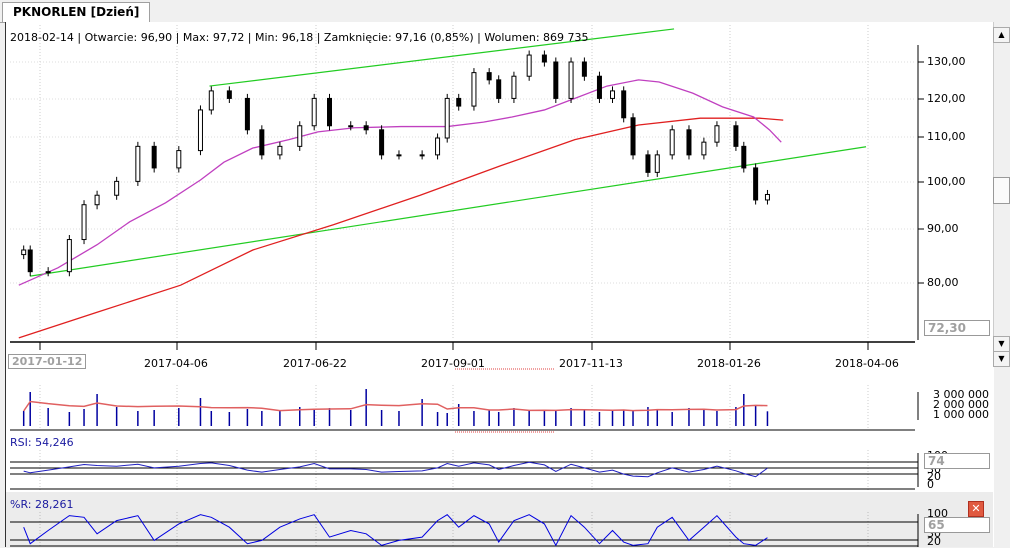  What do you see at coordinates (934, 541) in the screenshot?
I see `wr-tick: 20` at bounding box center [934, 541].